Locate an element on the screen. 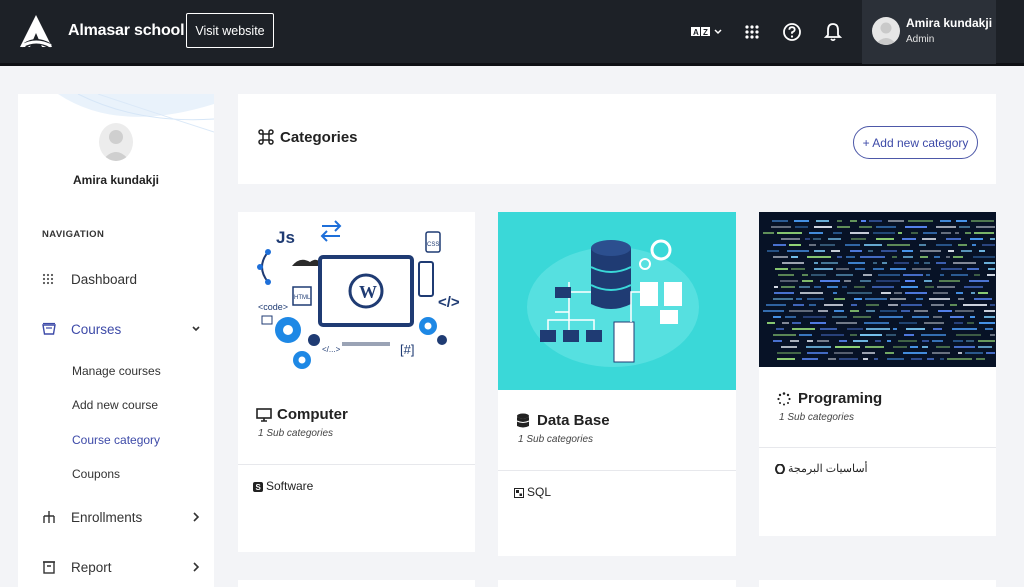  card-title-text: Computer is located at coordinates (312, 414).